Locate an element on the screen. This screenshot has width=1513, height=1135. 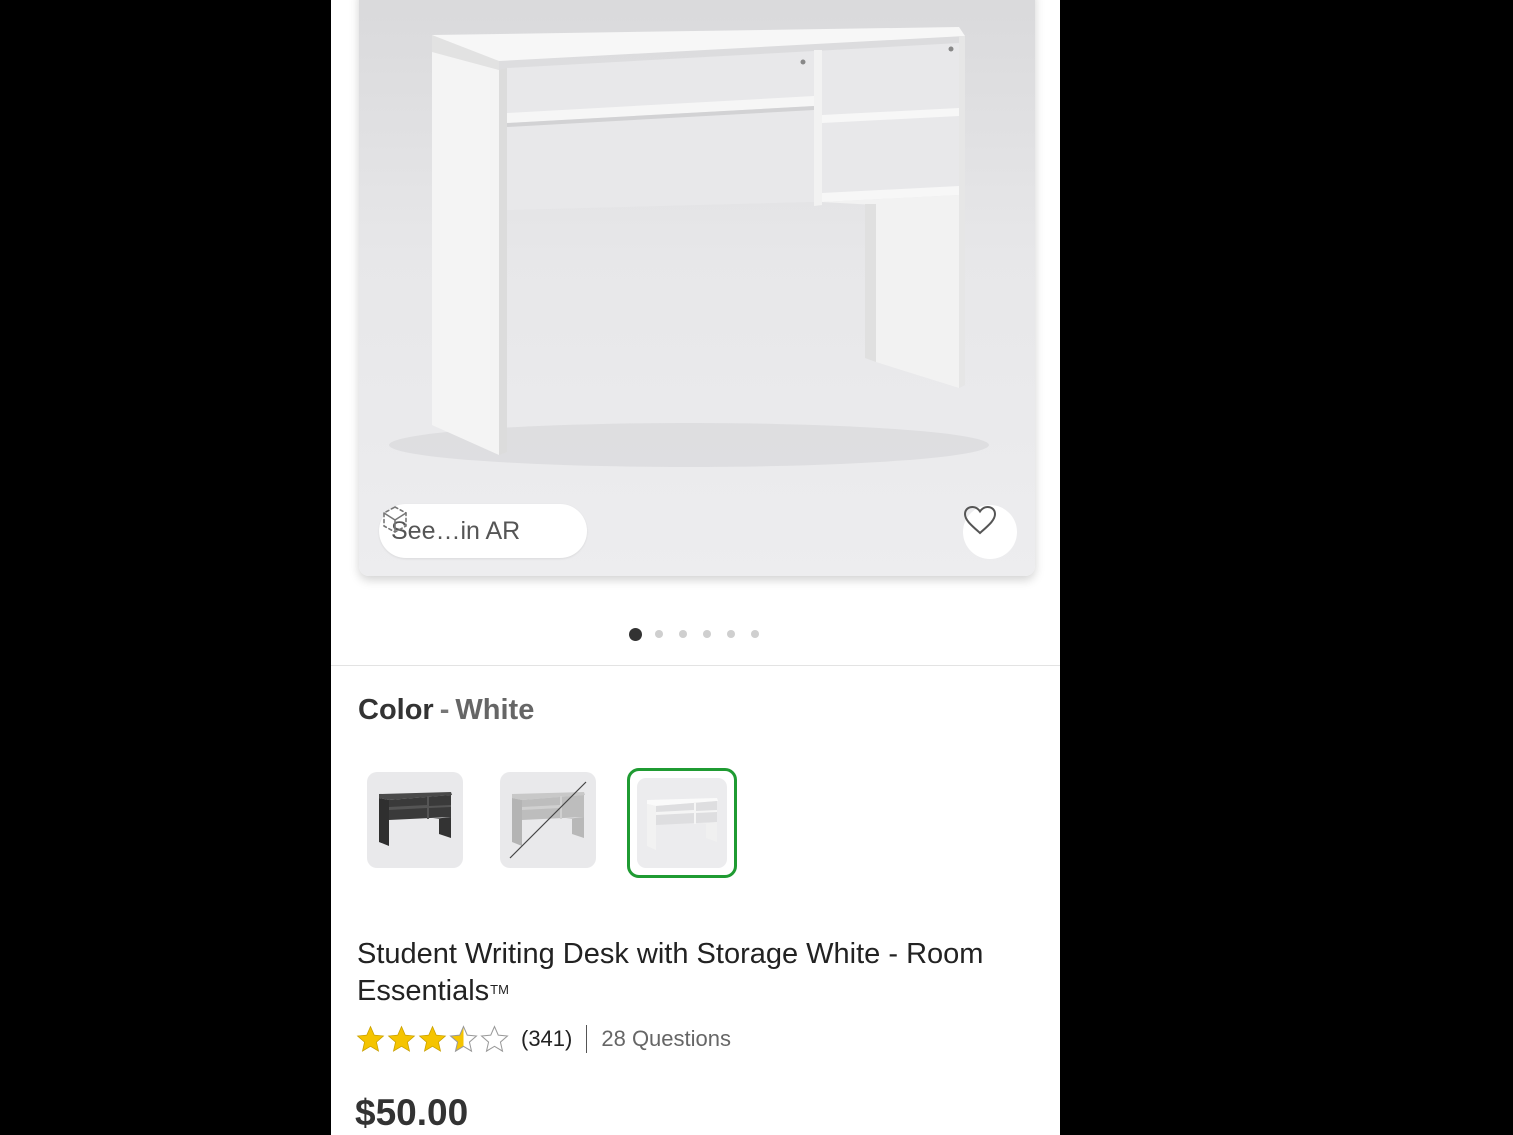
color-label: Color is located at coordinates (396, 710).